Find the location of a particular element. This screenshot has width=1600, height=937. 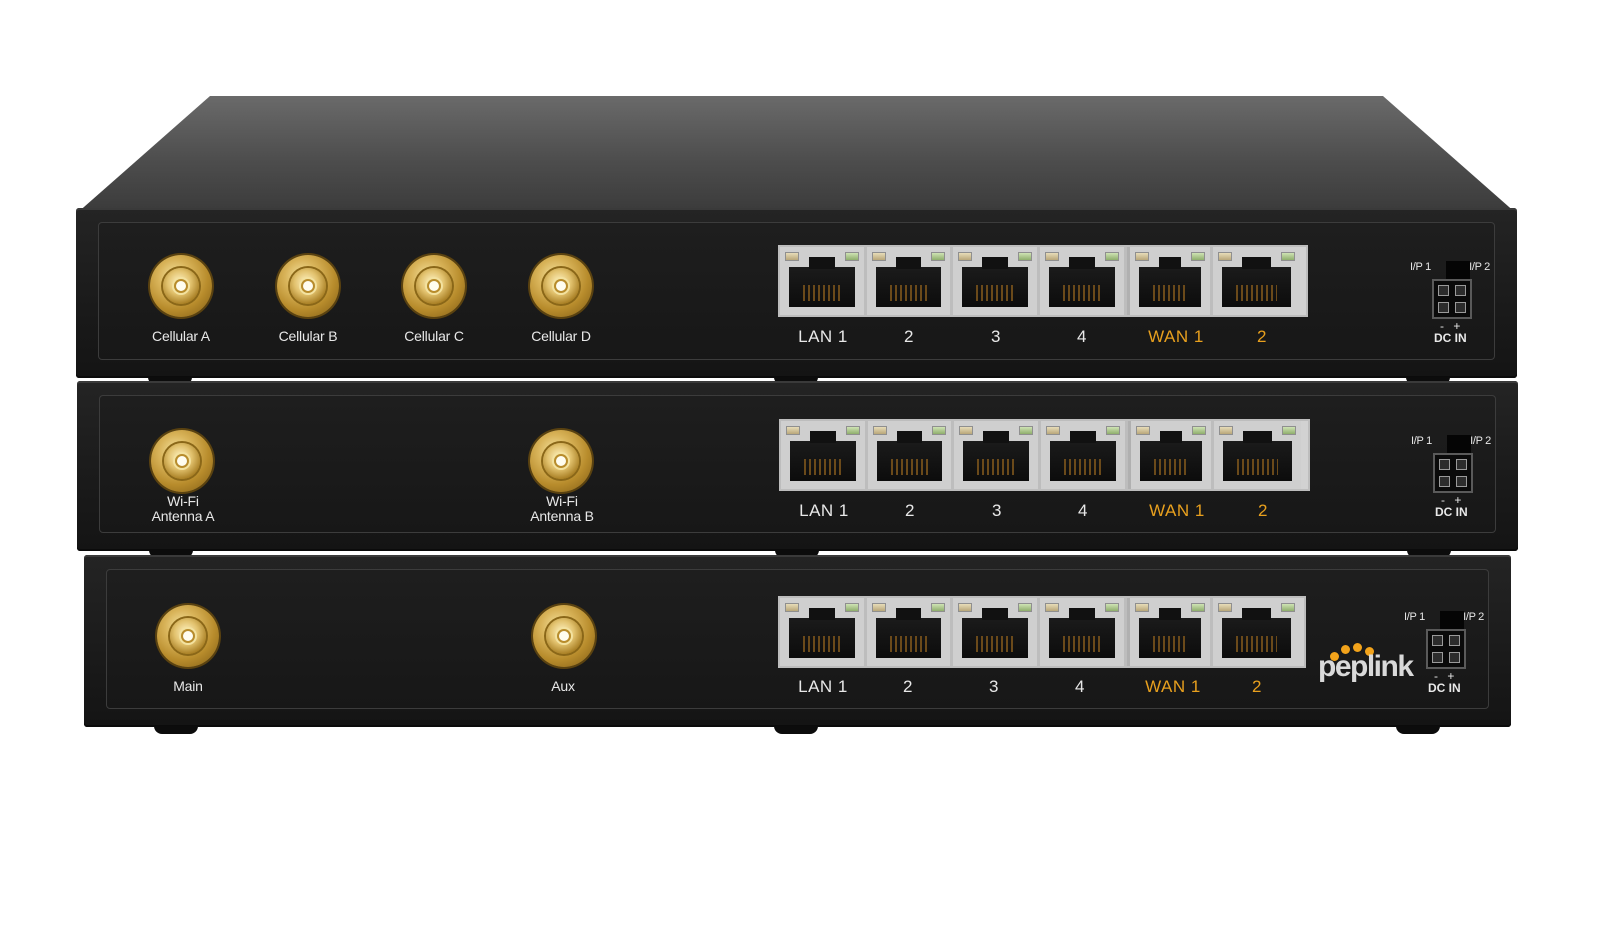

antenna-label: Wi-Fi Antenna B is located at coordinates (562, 508).